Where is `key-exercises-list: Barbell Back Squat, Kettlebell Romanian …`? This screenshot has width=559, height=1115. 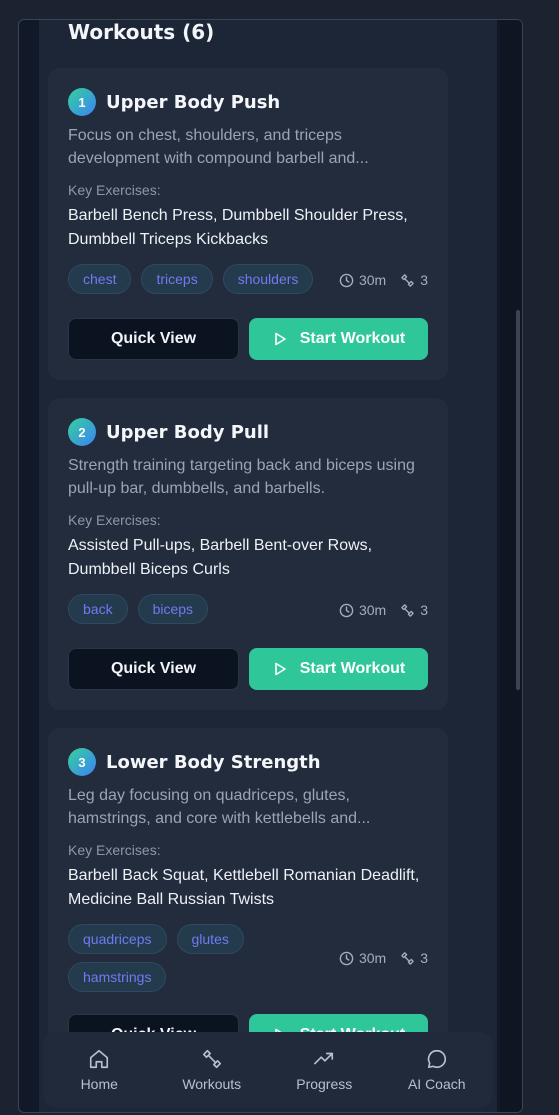 key-exercises-list: Barbell Back Squat, Kettlebell Romanian … is located at coordinates (244, 887).